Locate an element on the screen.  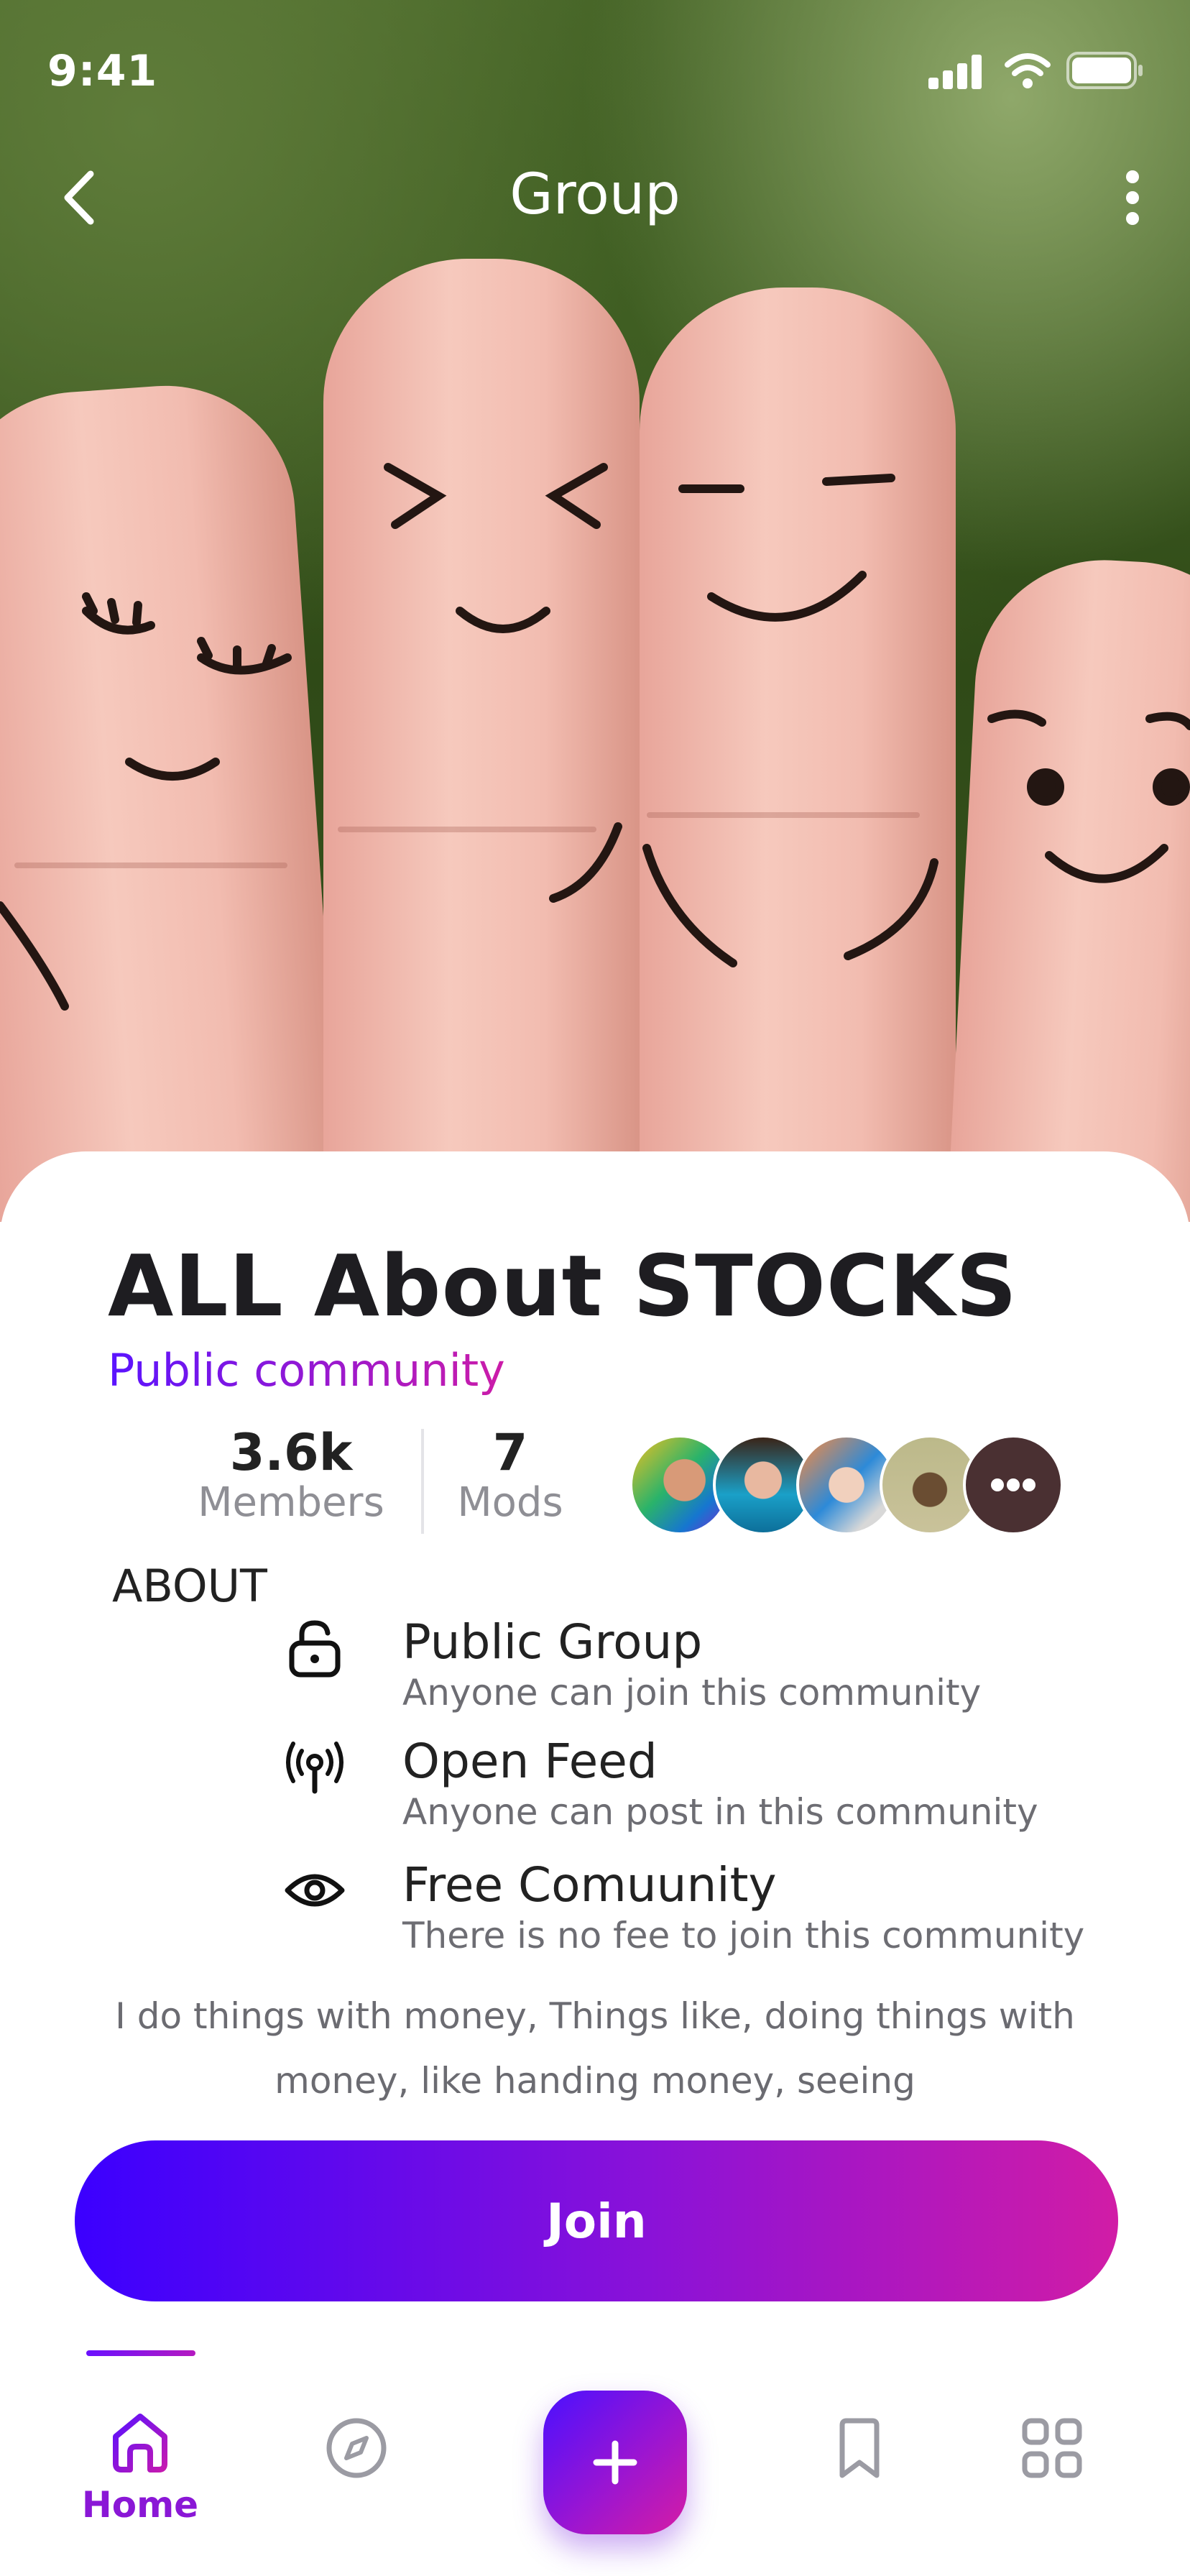
about-heading: ABOUT is located at coordinates (189, 1586).